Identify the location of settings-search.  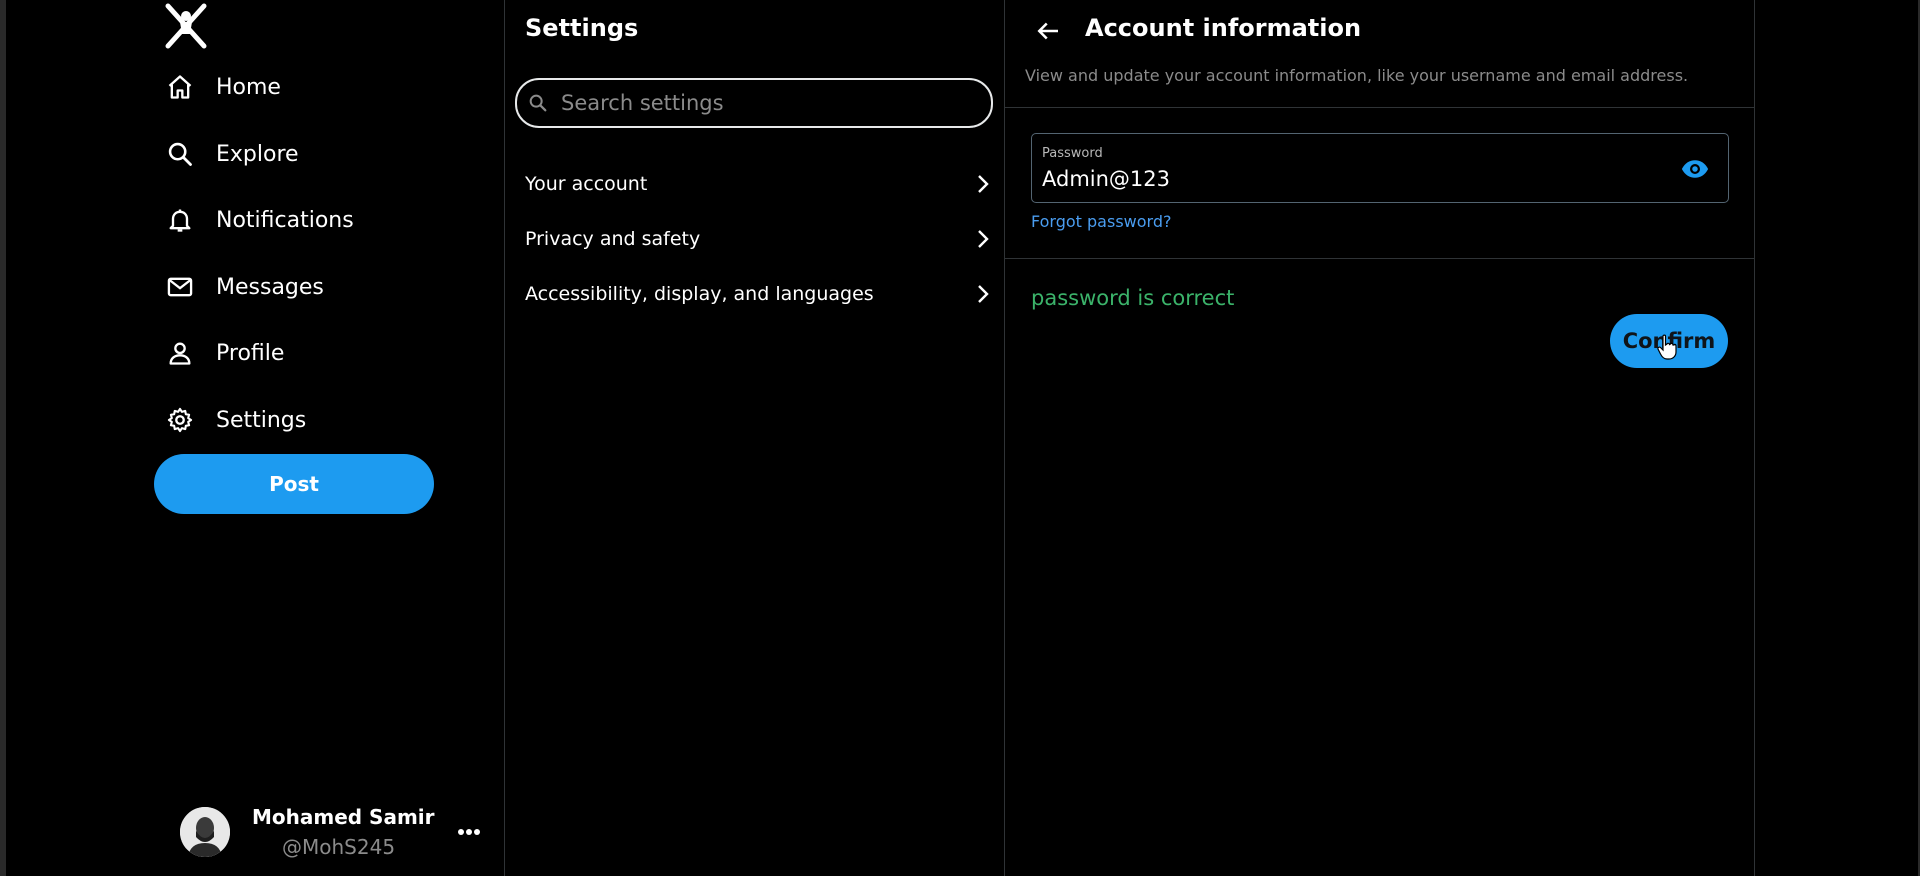
(754, 103).